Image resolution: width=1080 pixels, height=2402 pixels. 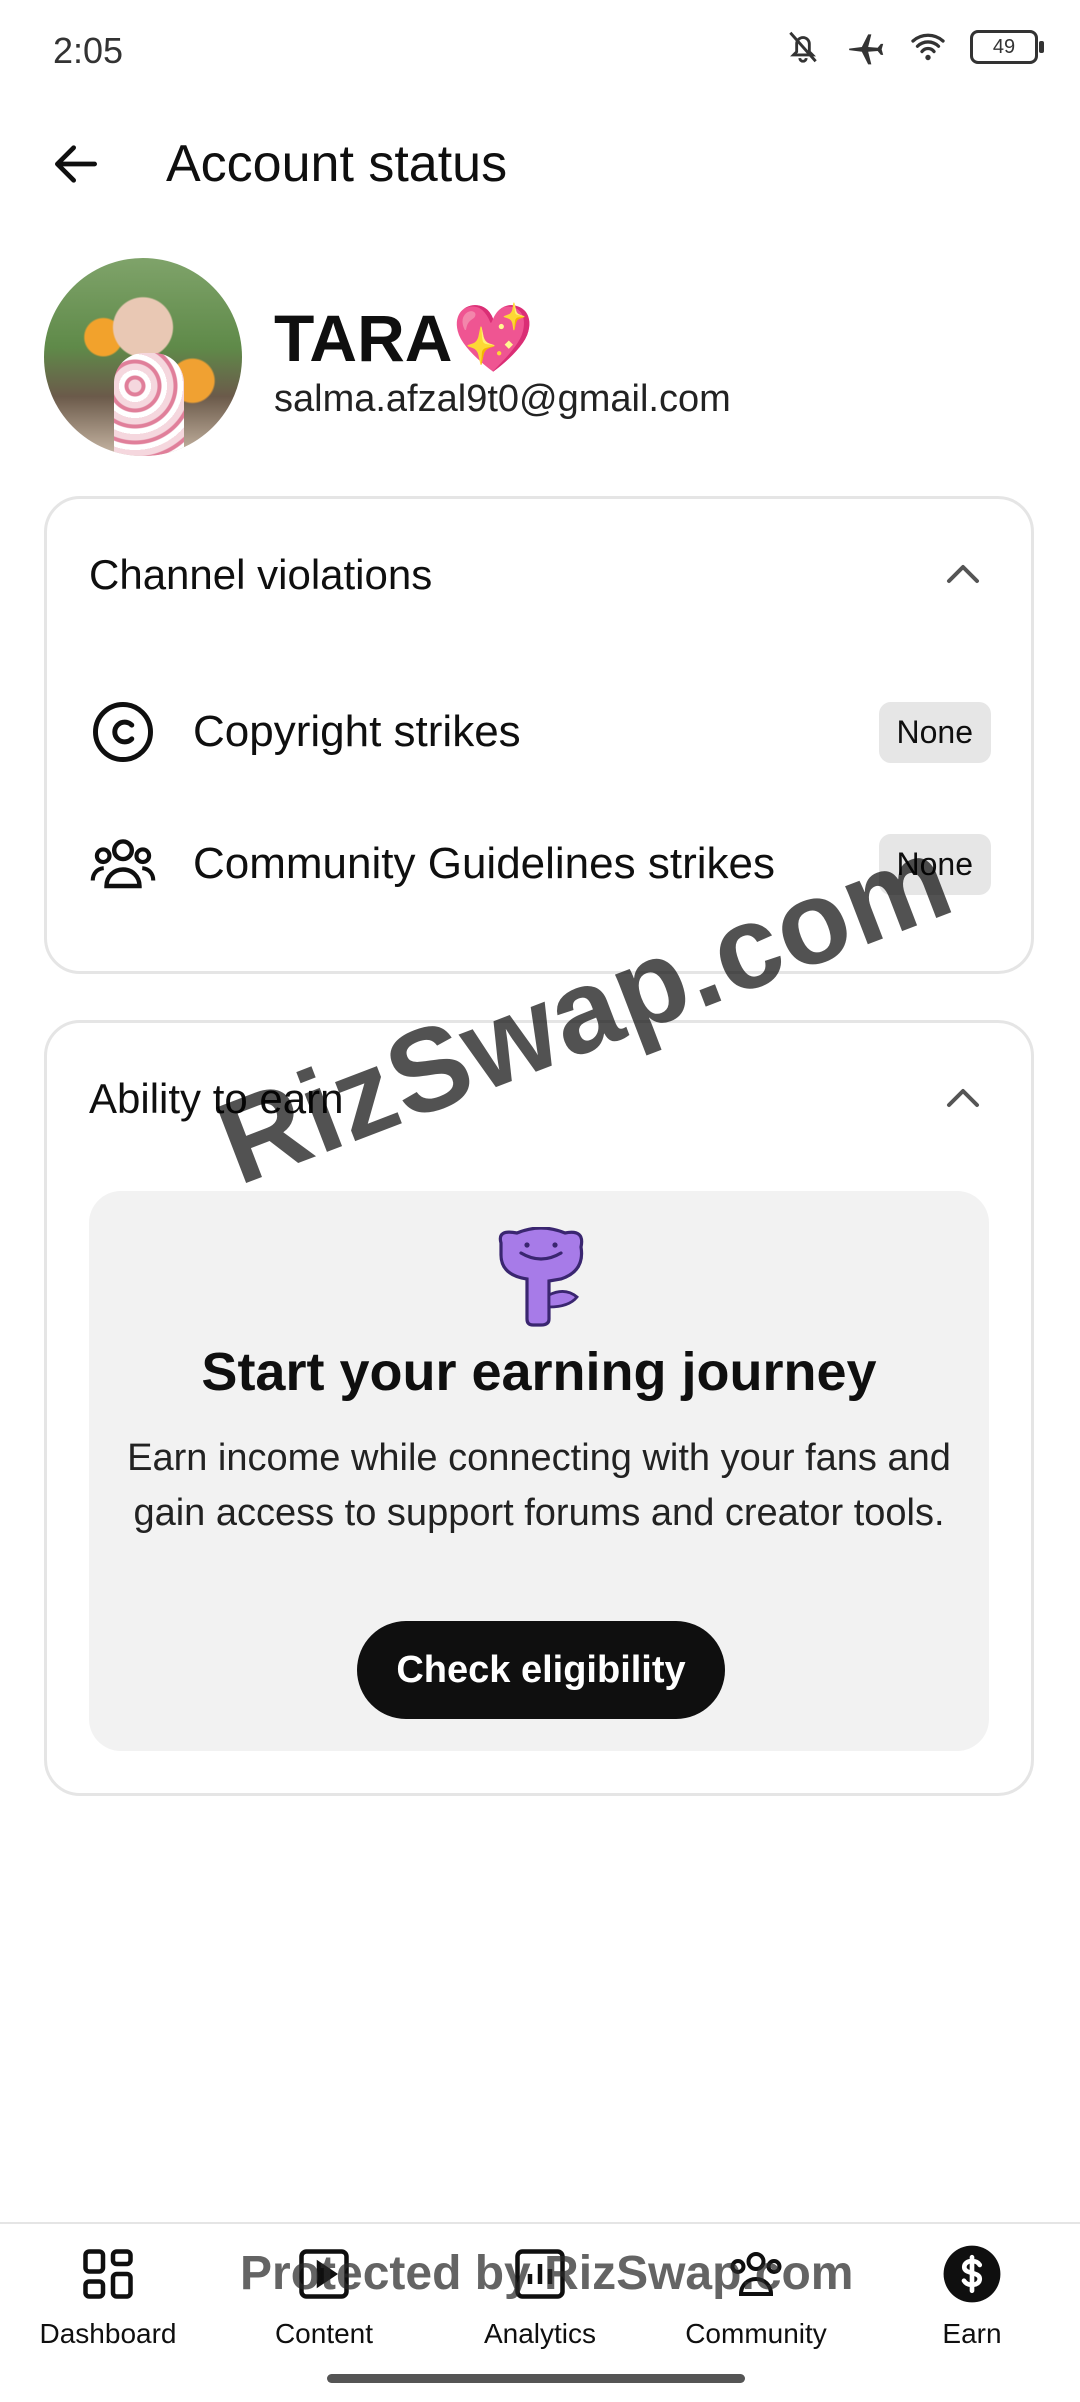 What do you see at coordinates (803, 47) in the screenshot?
I see `mute-bell-icon` at bounding box center [803, 47].